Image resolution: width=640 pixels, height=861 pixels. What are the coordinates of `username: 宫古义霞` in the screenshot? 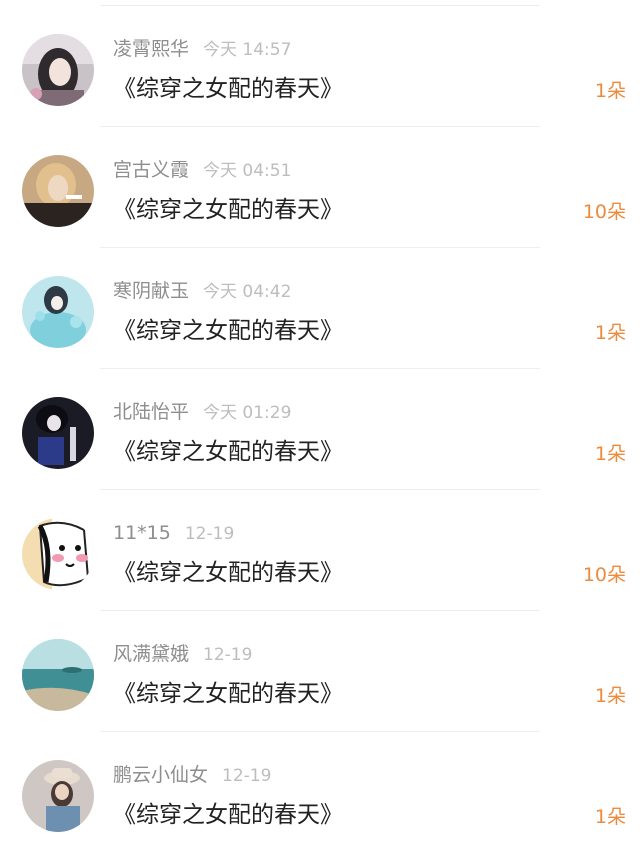 It's located at (151, 170).